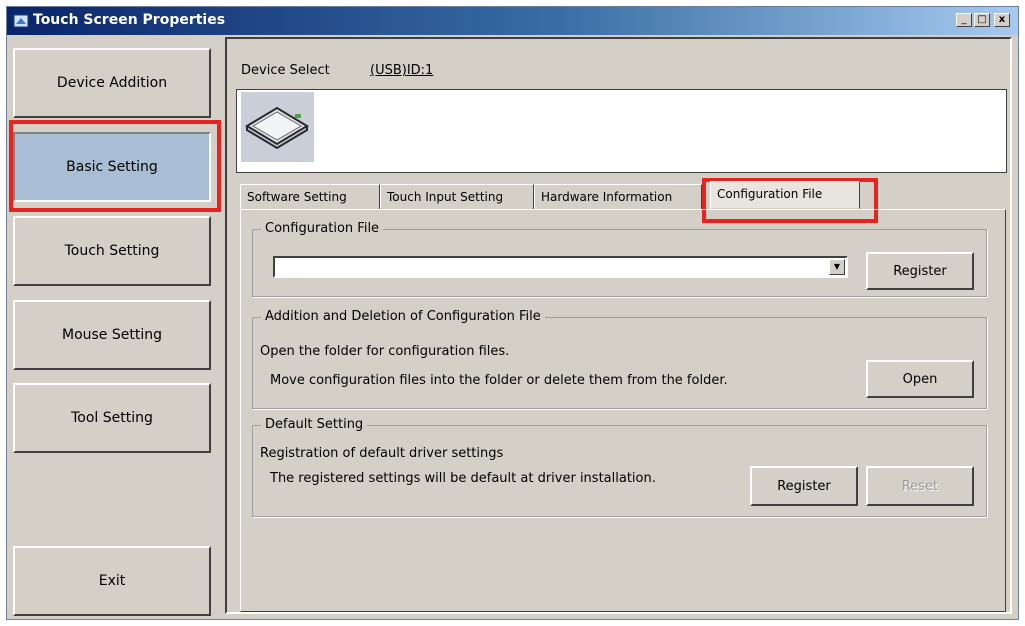 The image size is (1025, 626). I want to click on nav-mouse-setting-button: Mouse Setting, so click(112, 335).